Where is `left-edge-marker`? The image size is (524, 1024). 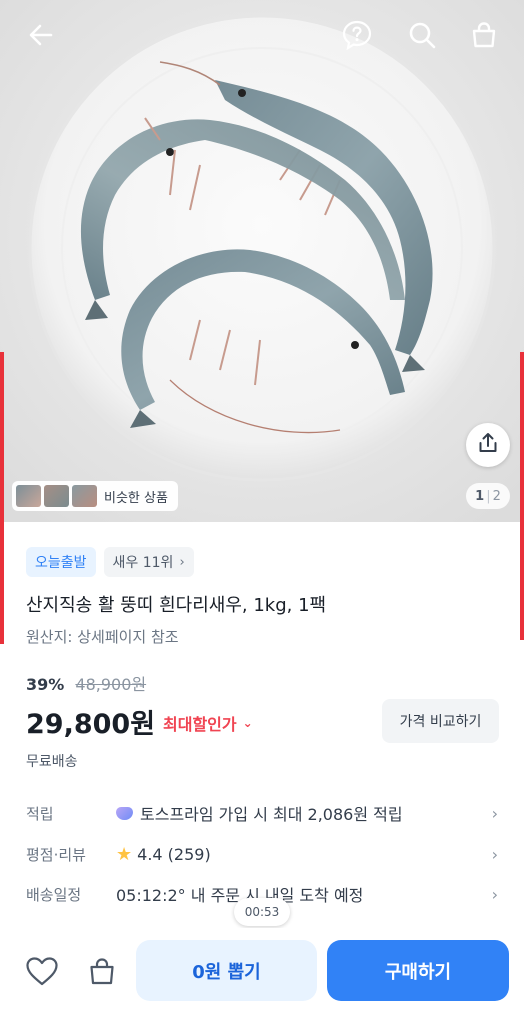
left-edge-marker is located at coordinates (2, 498).